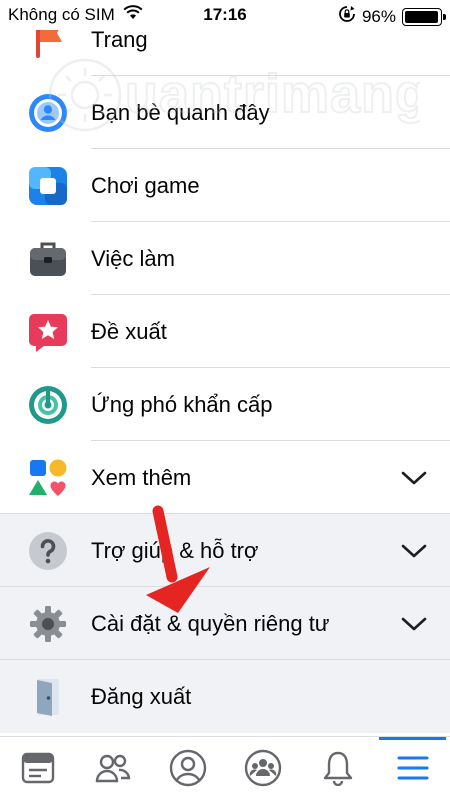  What do you see at coordinates (225, 258) in the screenshot?
I see `menu-item-jobs: Việc làm` at bounding box center [225, 258].